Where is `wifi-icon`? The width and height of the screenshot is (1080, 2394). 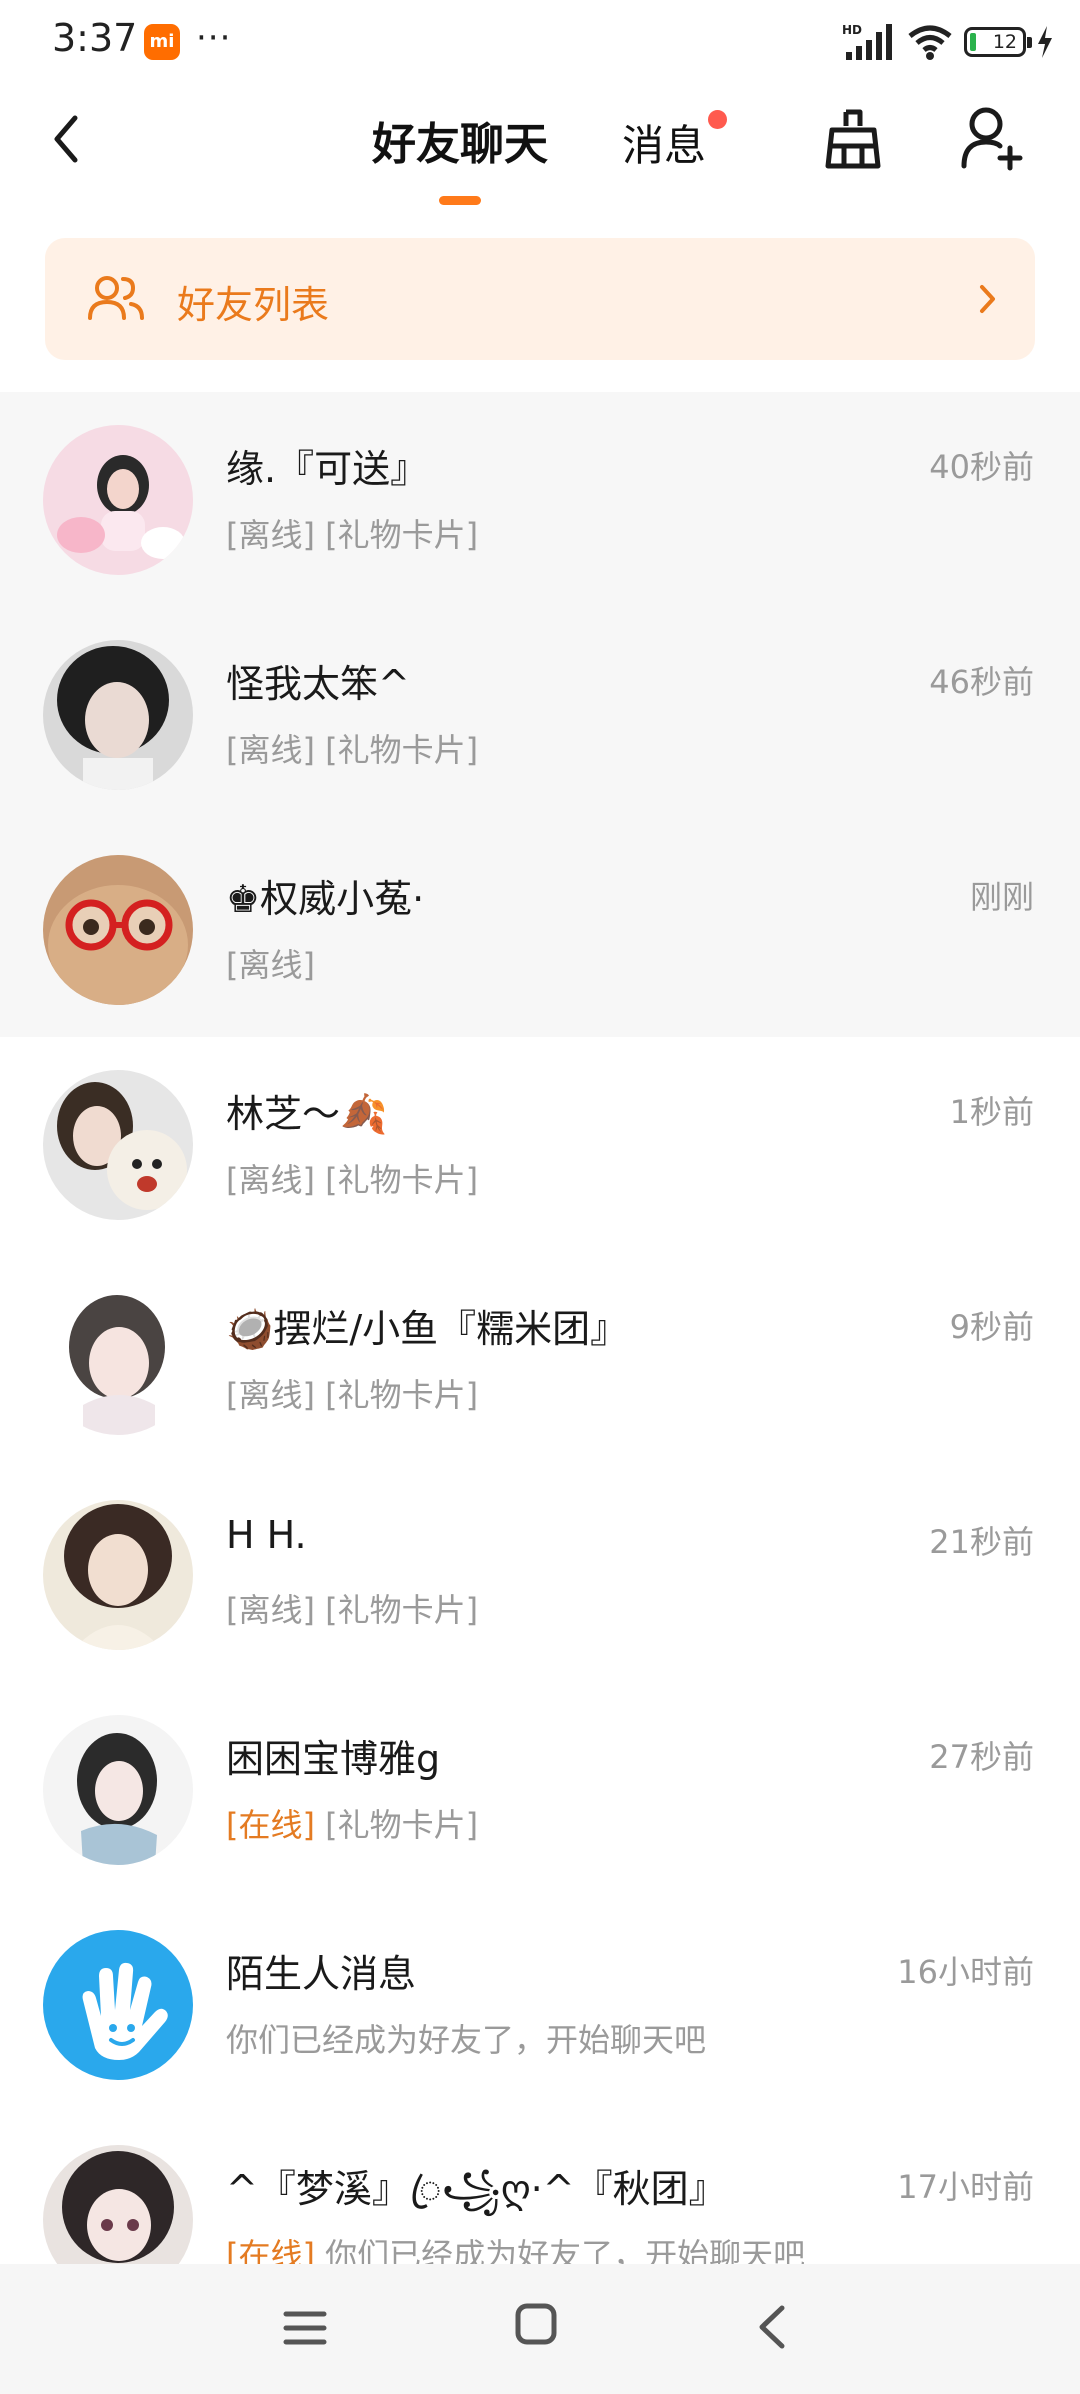
wifi-icon is located at coordinates (930, 42).